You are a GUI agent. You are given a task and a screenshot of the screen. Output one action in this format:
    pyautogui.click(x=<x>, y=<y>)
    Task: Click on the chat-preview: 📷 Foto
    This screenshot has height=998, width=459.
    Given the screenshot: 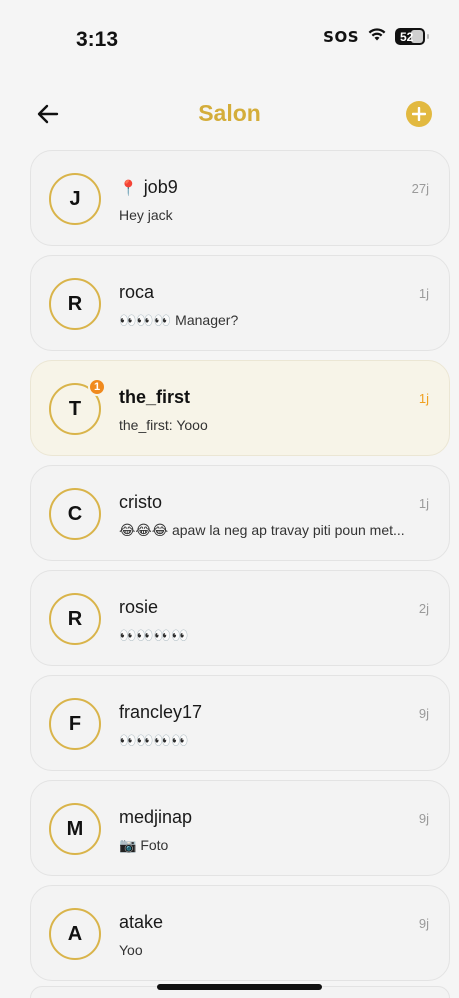 What is the action you would take?
    pyautogui.click(x=144, y=845)
    